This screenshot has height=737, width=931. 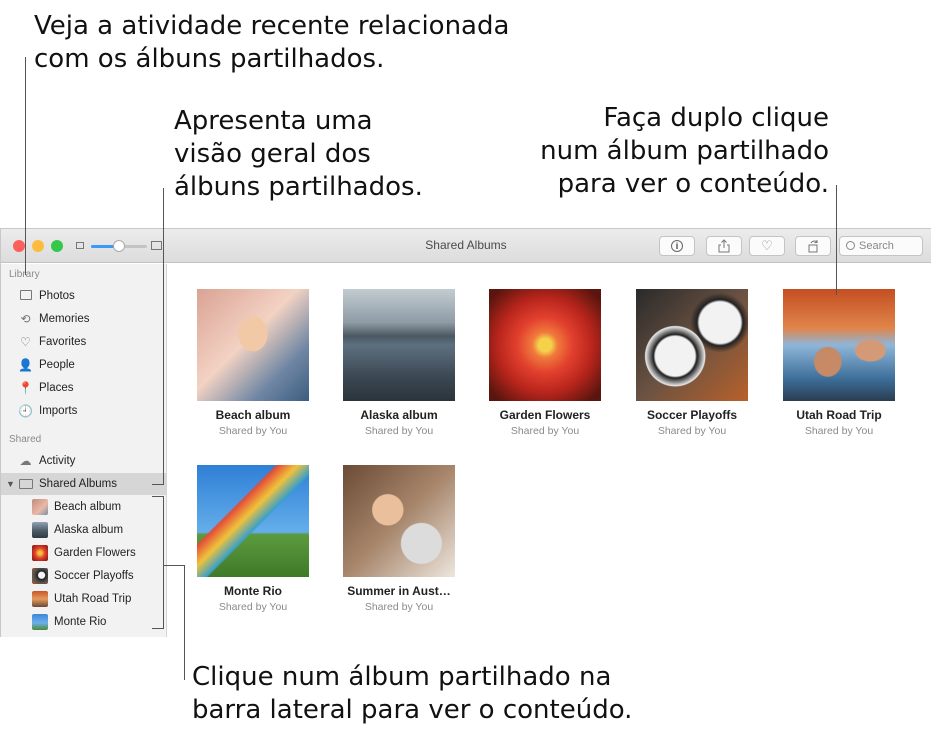 I want to click on album-name: Alaska album, so click(x=399, y=415).